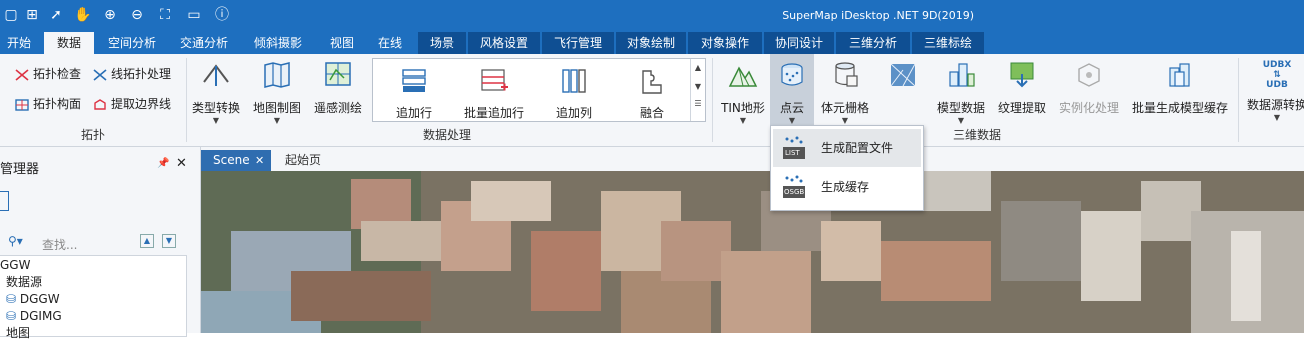 This screenshot has height=342, width=1304. What do you see at coordinates (698, 67) in the screenshot?
I see `scroll-up-icon: ▲` at bounding box center [698, 67].